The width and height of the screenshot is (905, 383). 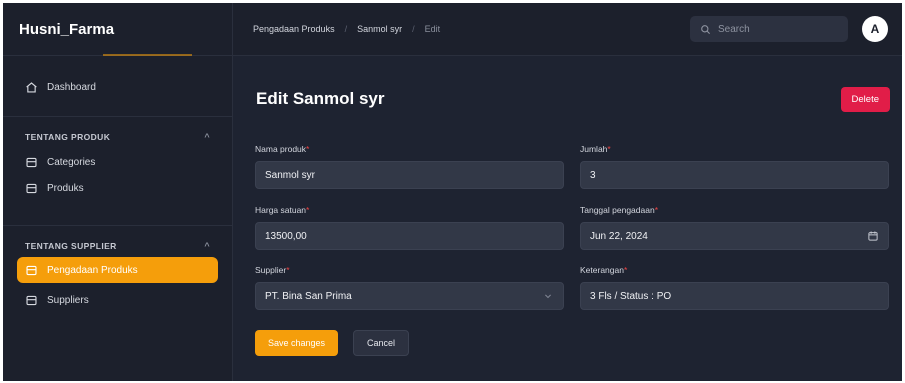 I want to click on field-jumlah: Jumlah* 3, so click(x=734, y=166).